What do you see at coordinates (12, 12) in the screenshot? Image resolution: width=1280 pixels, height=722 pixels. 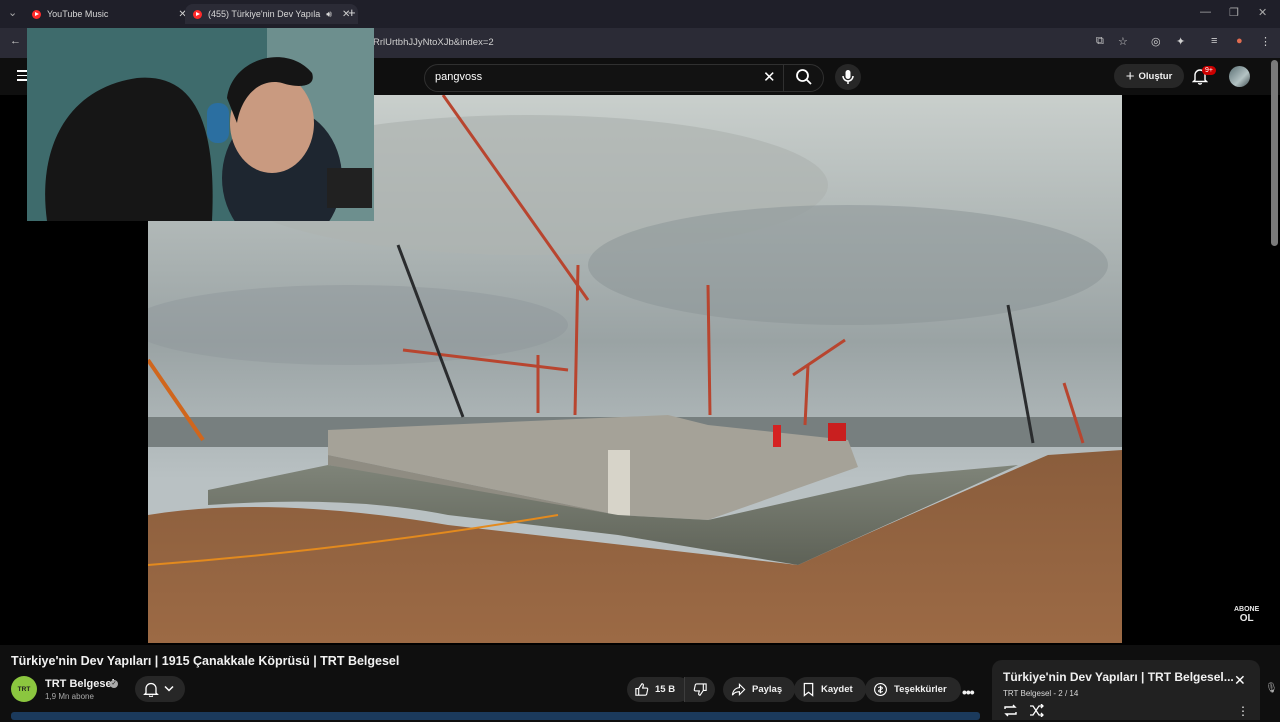 I see `tab-list-icon: ⌄` at bounding box center [12, 12].